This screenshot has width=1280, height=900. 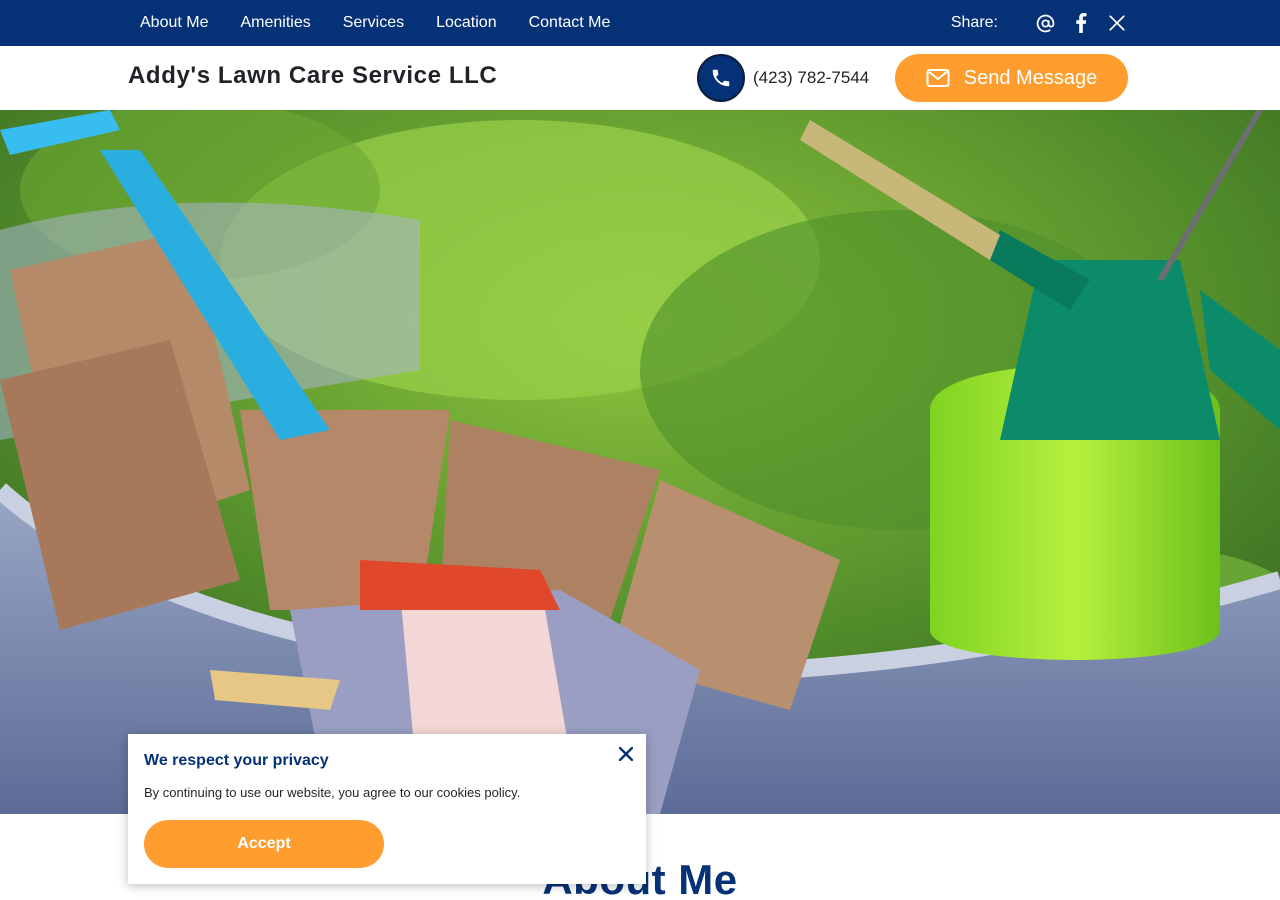 I want to click on privacy-title: We respect your privacy, so click(x=236, y=760).